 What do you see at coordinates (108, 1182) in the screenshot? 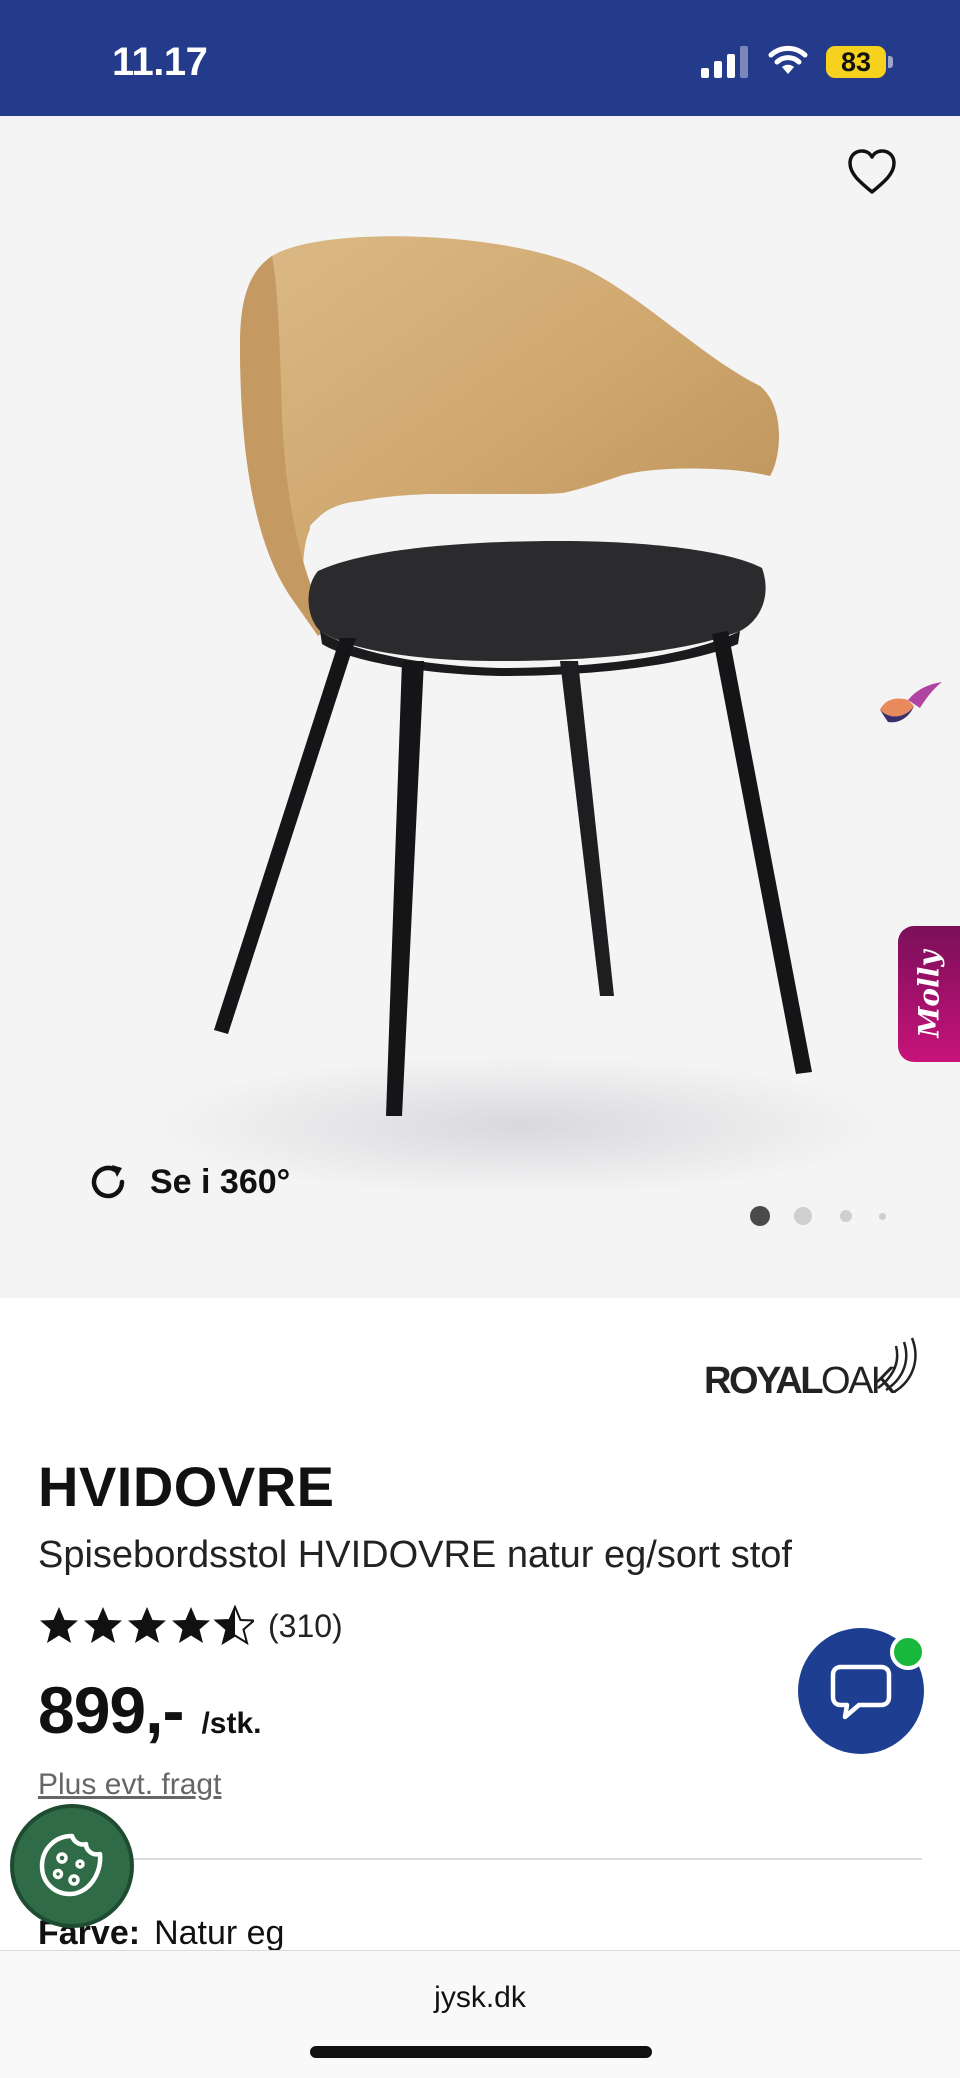
I see `rotate-icon` at bounding box center [108, 1182].